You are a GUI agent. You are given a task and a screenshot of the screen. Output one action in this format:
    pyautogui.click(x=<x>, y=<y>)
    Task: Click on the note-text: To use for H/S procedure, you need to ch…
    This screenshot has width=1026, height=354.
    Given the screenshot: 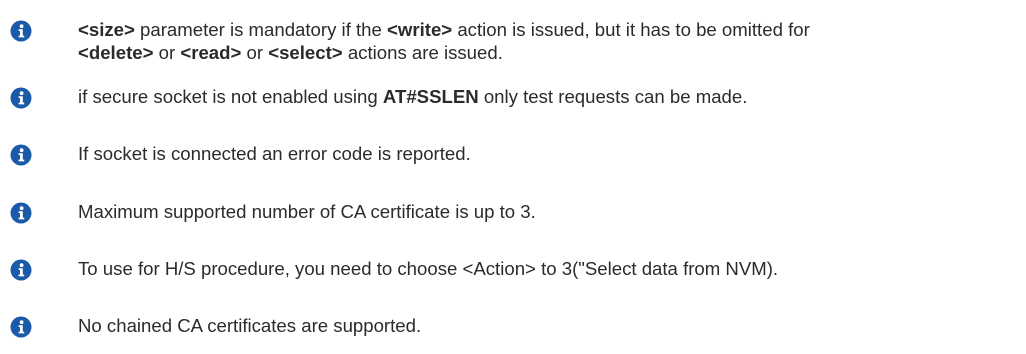 What is the action you would take?
    pyautogui.click(x=548, y=268)
    